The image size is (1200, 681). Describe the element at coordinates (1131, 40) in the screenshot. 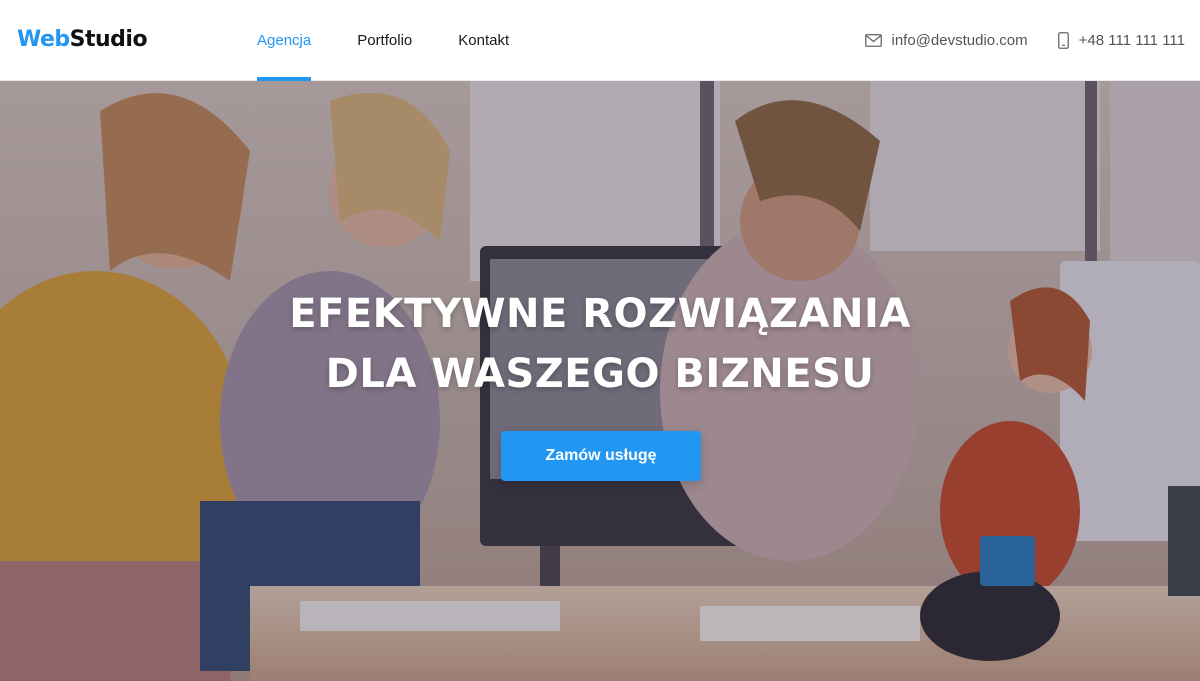

I see `phone-text: +48 111 111 111` at that location.